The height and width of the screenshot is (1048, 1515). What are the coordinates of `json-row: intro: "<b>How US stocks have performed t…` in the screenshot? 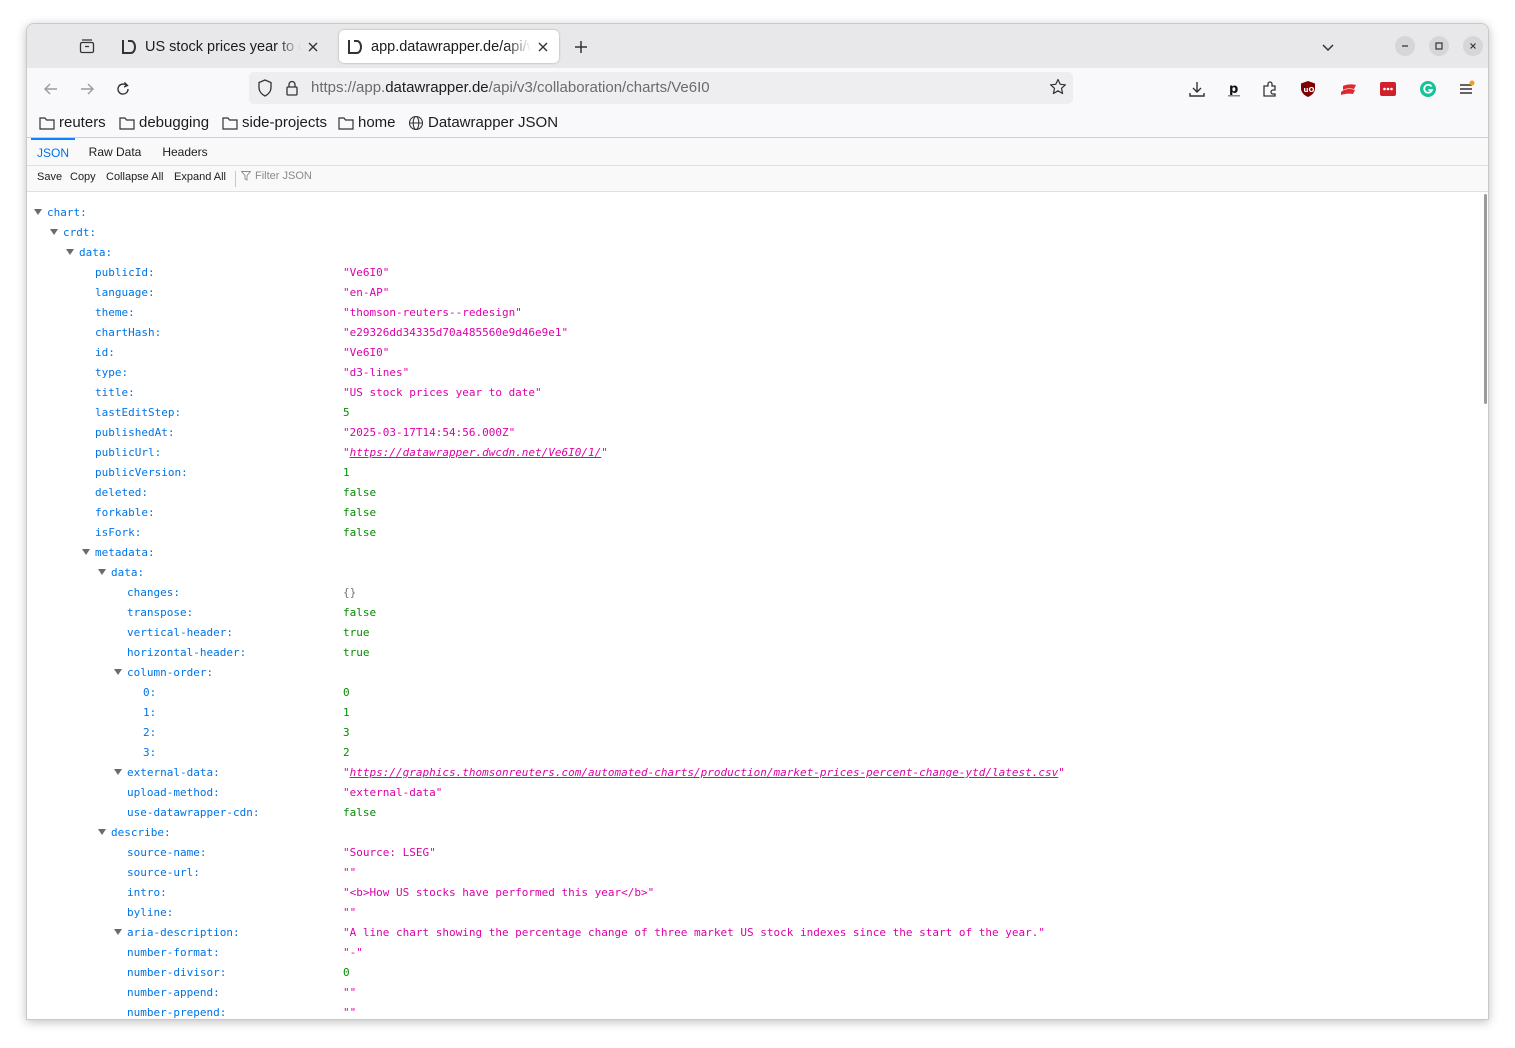 It's located at (754, 893).